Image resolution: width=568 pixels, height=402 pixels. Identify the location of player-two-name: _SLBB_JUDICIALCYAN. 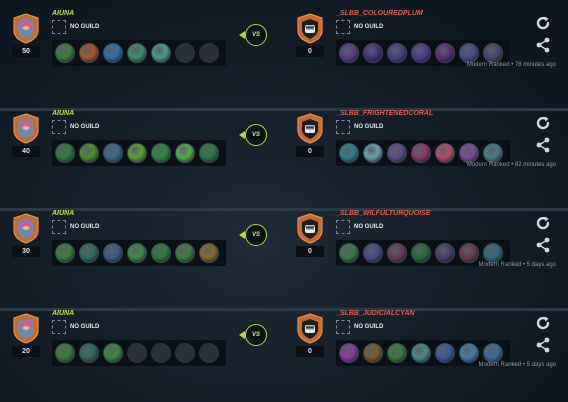
(375, 313).